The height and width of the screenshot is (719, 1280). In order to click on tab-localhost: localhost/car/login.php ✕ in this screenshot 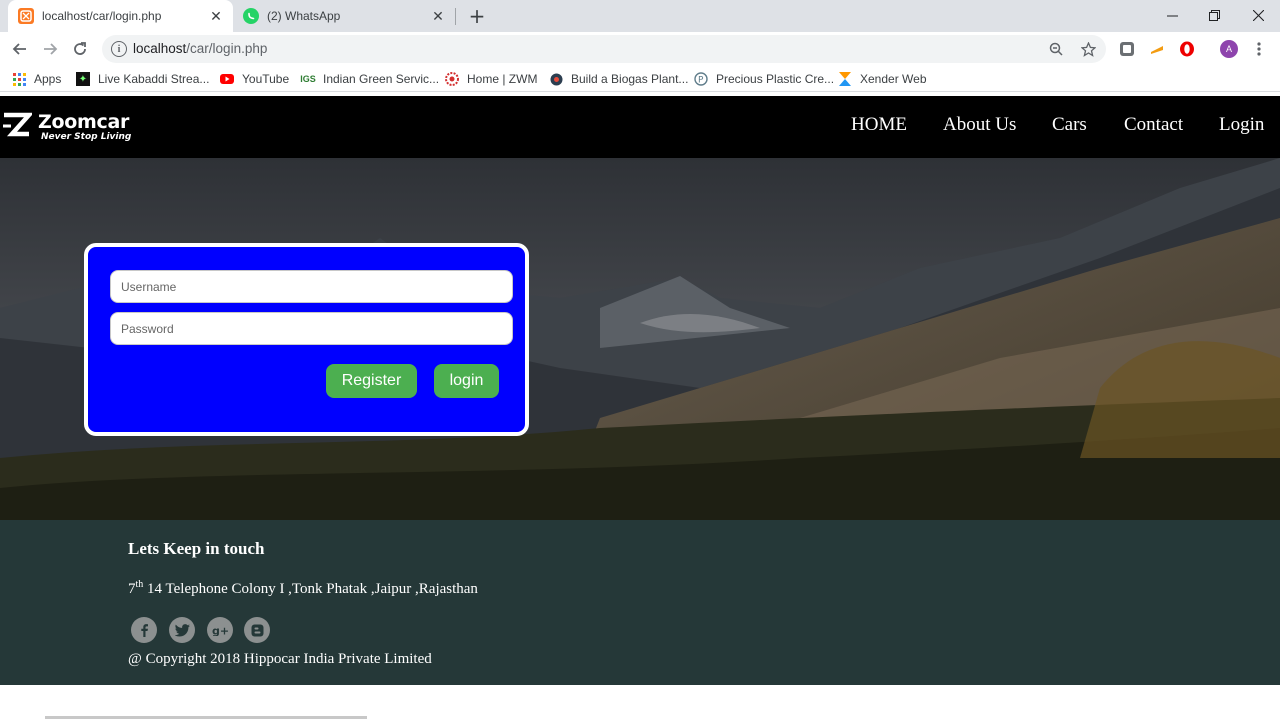, I will do `click(120, 16)`.